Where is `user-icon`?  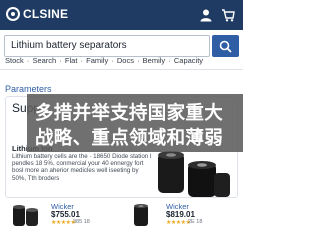
user-icon is located at coordinates (206, 15).